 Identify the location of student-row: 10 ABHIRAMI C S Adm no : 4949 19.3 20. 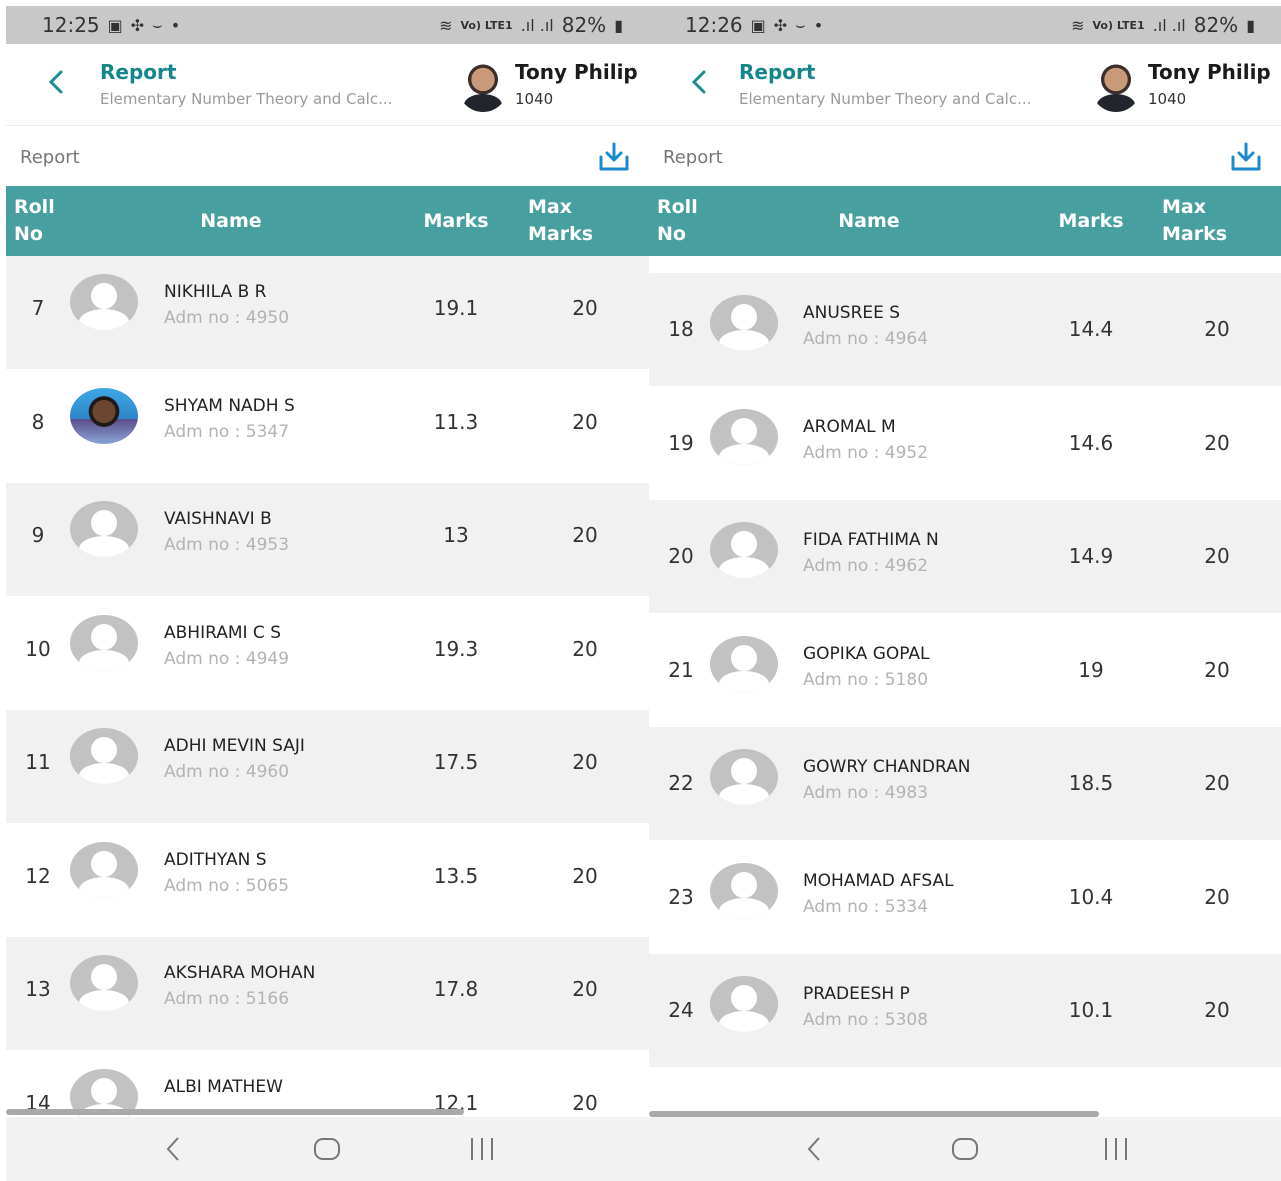
(327, 653).